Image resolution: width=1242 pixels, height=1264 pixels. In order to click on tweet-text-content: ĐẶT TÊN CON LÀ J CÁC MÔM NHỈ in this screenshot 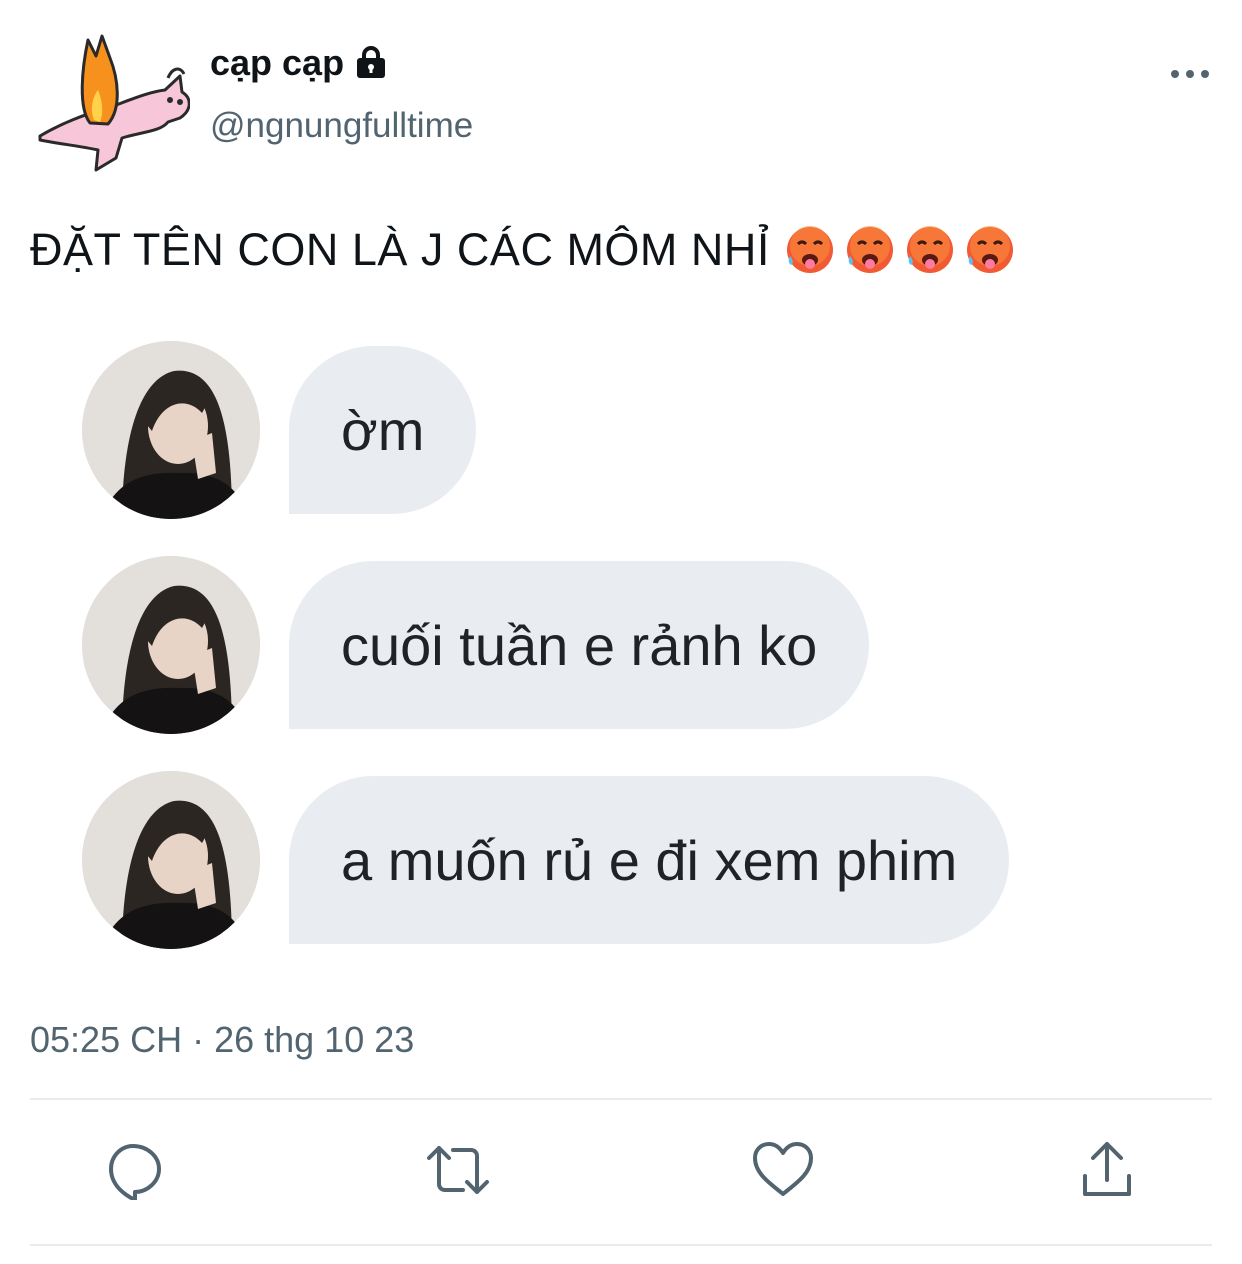, I will do `click(400, 249)`.